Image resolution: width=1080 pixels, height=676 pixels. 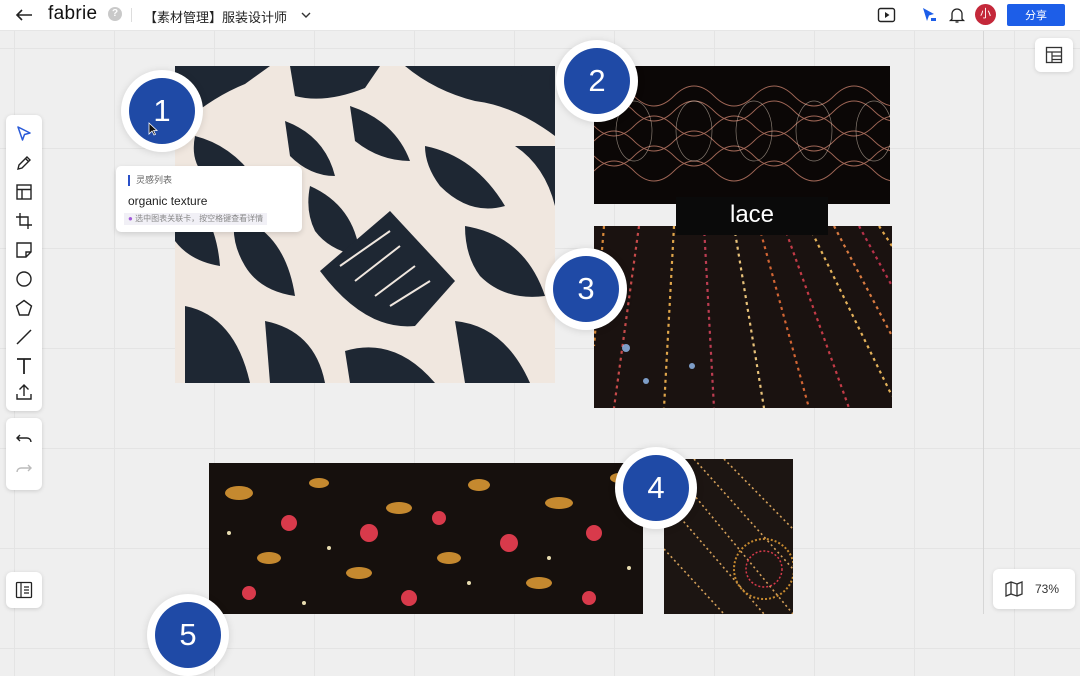 What do you see at coordinates (24, 454) in the screenshot?
I see `history-controls` at bounding box center [24, 454].